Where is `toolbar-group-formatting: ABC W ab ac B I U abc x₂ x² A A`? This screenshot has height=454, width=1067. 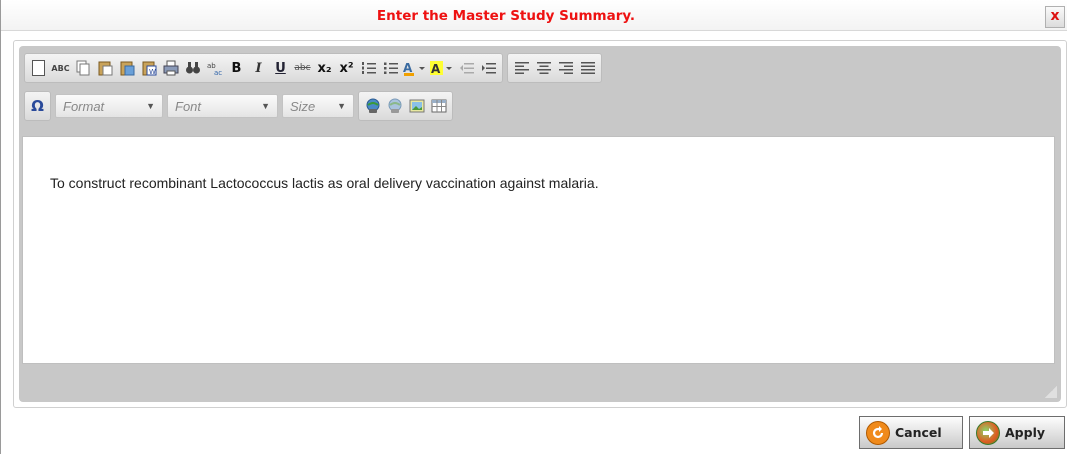
toolbar-group-formatting: ABC W ab ac B I U abc x₂ x² A A is located at coordinates (263, 68).